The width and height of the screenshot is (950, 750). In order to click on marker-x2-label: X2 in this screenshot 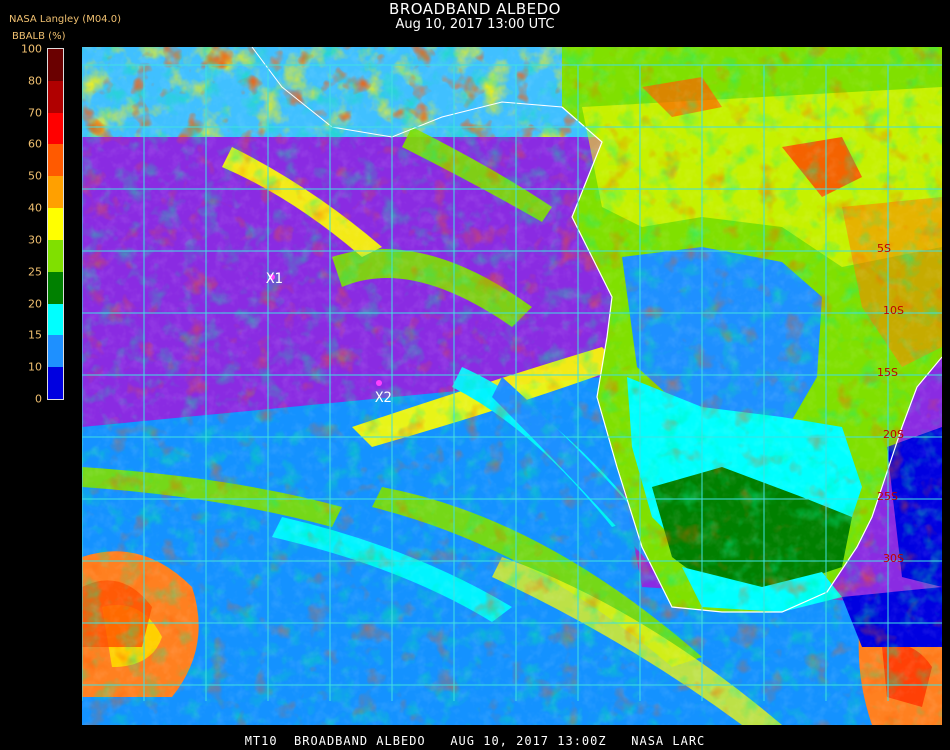, I will do `click(383, 398)`.